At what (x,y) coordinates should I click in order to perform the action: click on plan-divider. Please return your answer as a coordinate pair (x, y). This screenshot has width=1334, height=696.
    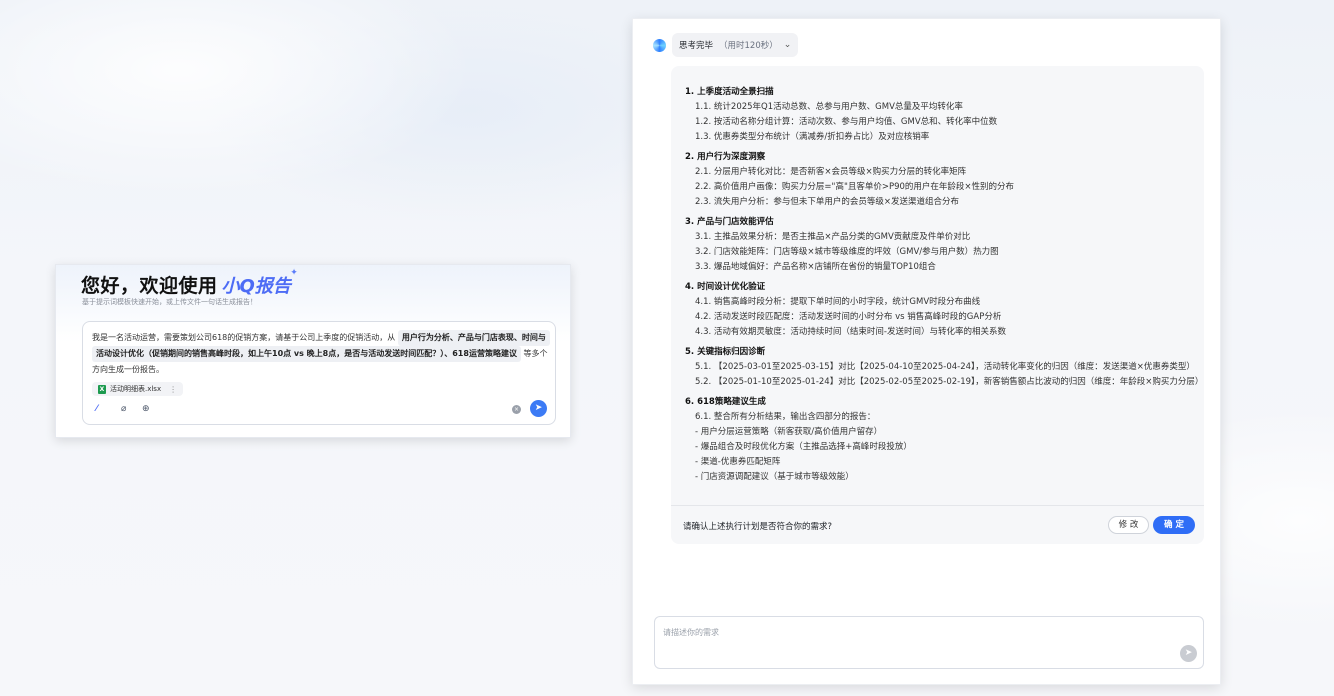
    Looking at the image, I should click on (937, 505).